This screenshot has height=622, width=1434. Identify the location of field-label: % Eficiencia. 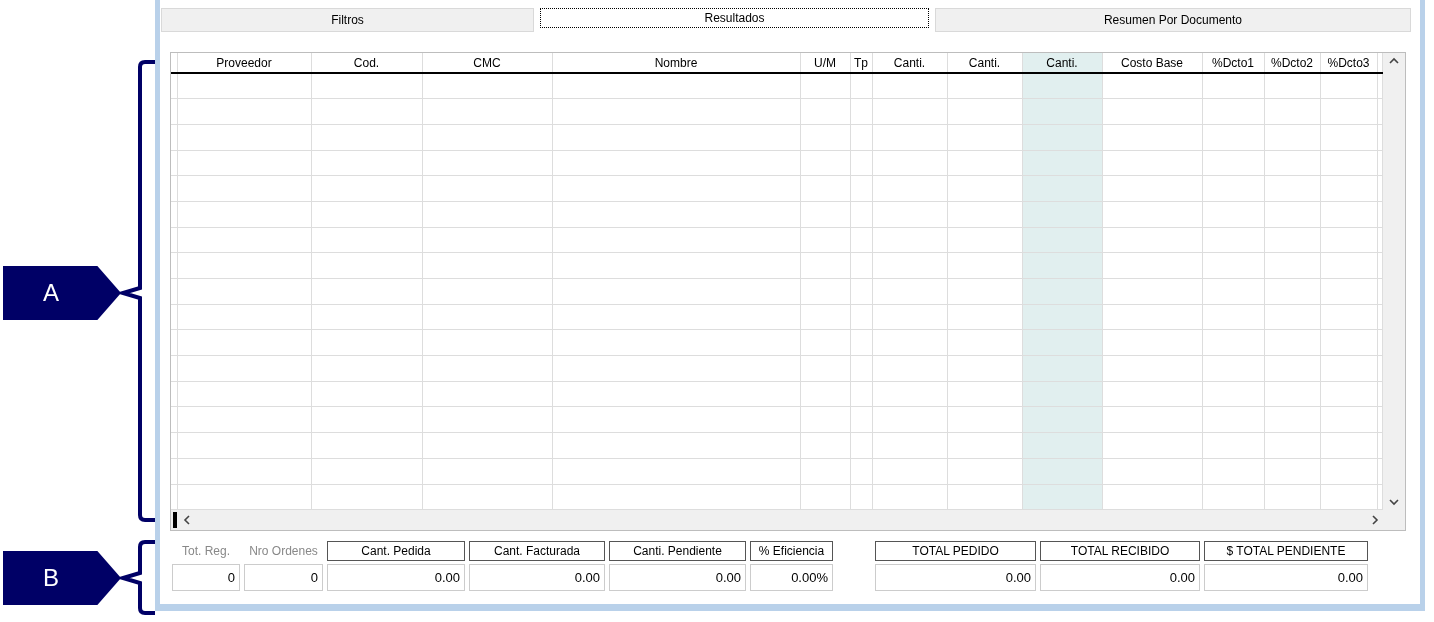
(791, 551).